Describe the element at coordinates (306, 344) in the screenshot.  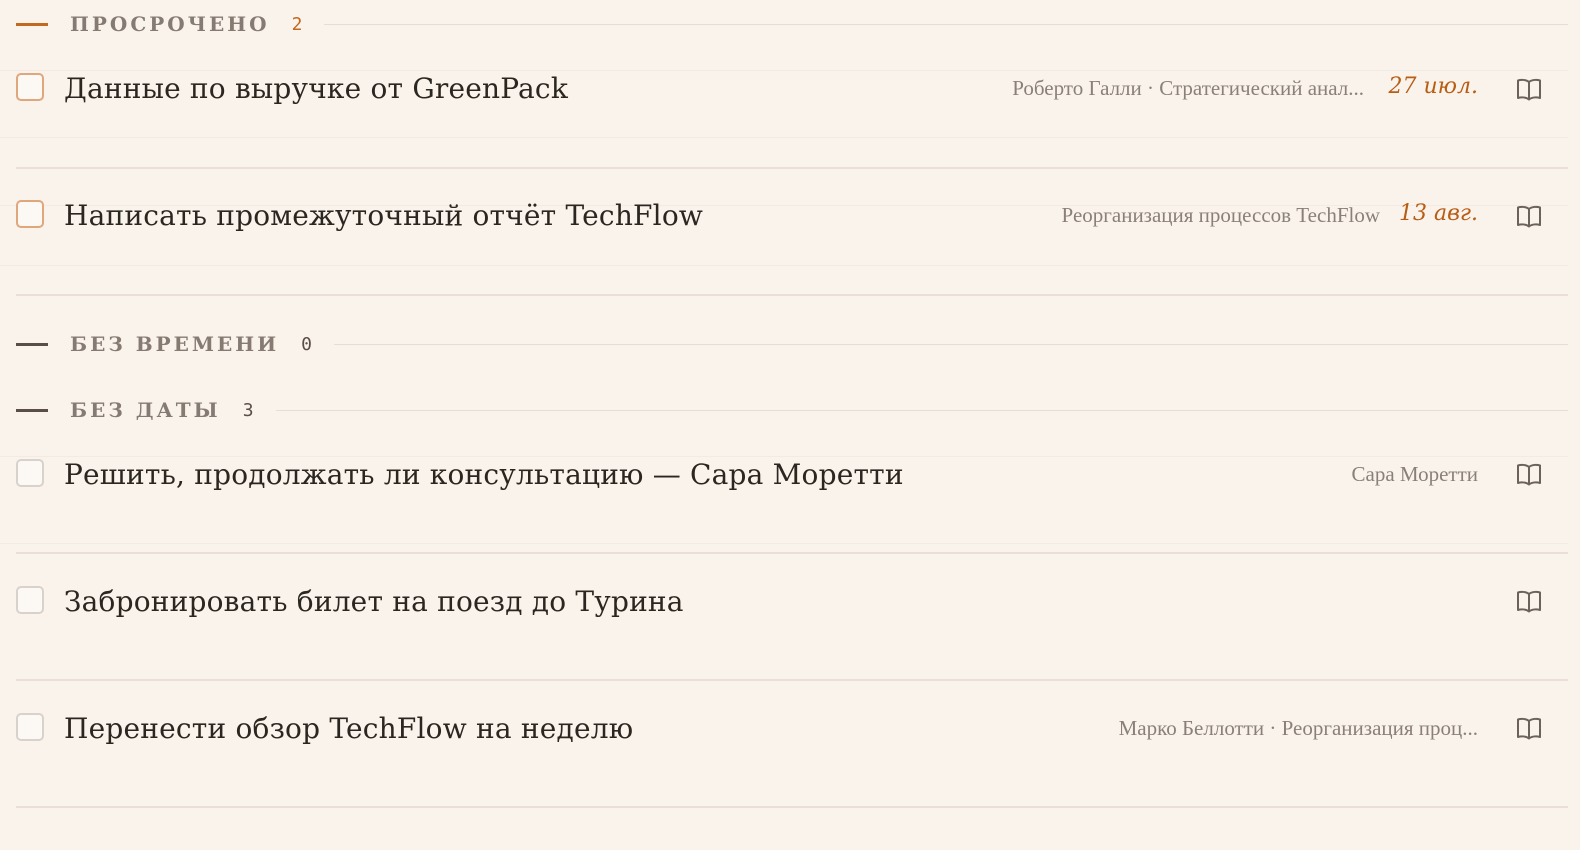
I see `section-count: 0` at that location.